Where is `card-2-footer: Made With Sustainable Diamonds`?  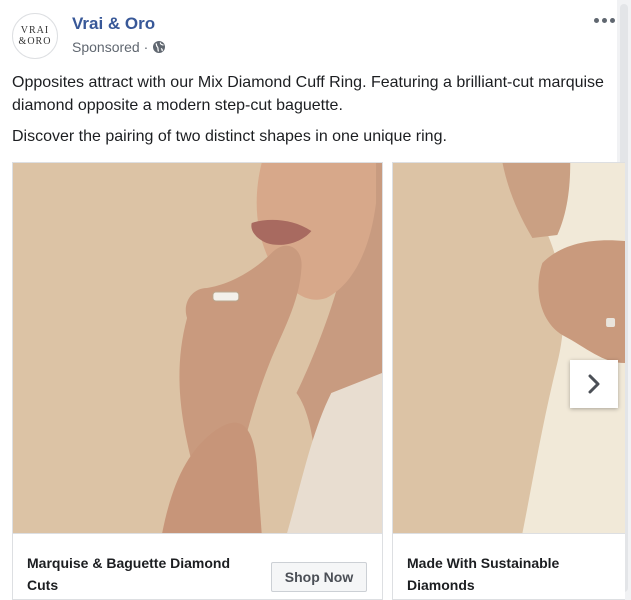
card-2-footer: Made With Sustainable Diamonds is located at coordinates (509, 566).